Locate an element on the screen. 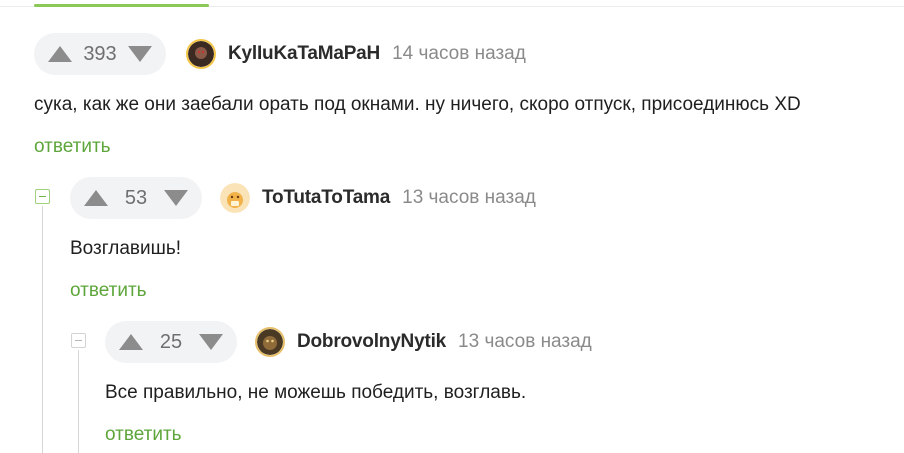 Image resolution: width=904 pixels, height=453 pixels. vote-count: 393 is located at coordinates (100, 53).